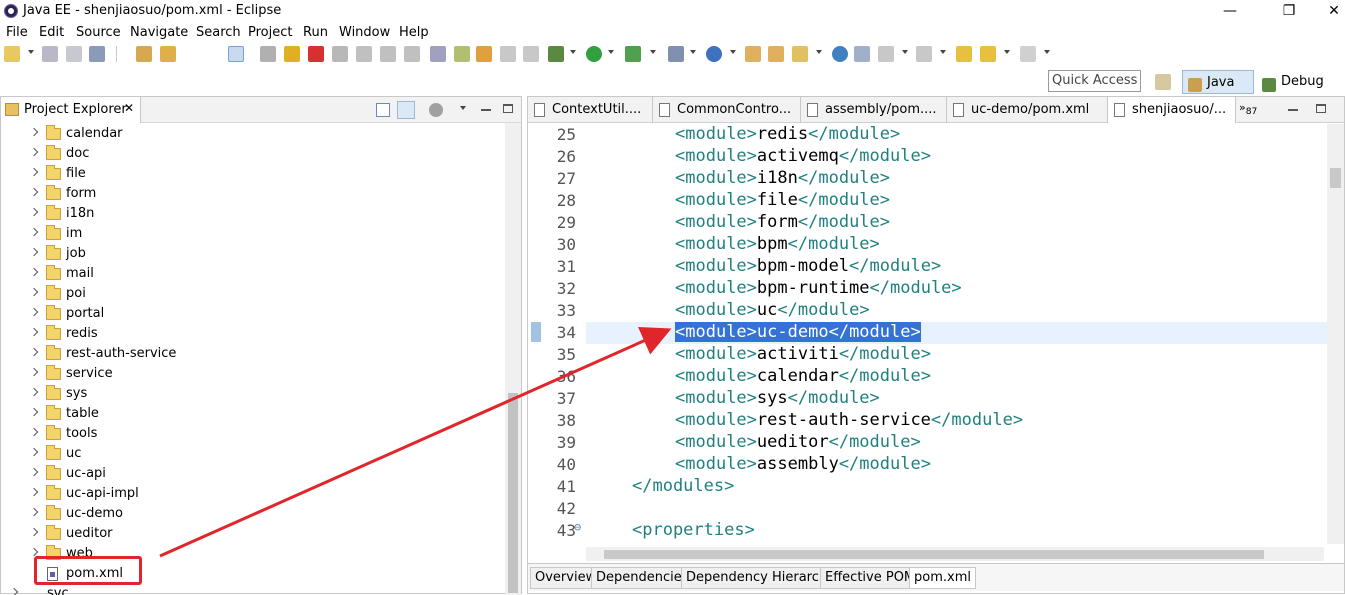 Image resolution: width=1345 pixels, height=595 pixels. I want to click on arrow-line, so click(415, 442).